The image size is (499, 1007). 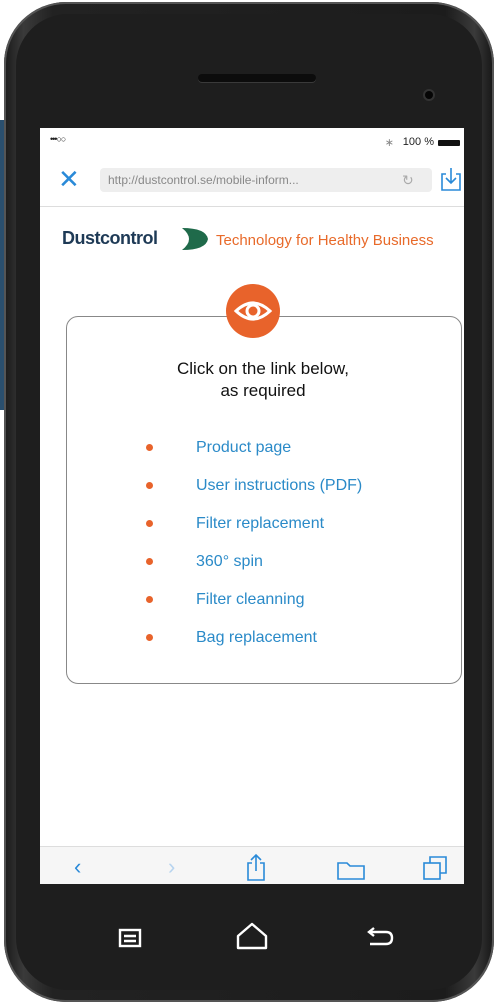 I want to click on link-label: Filter cleanning, so click(x=250, y=599).